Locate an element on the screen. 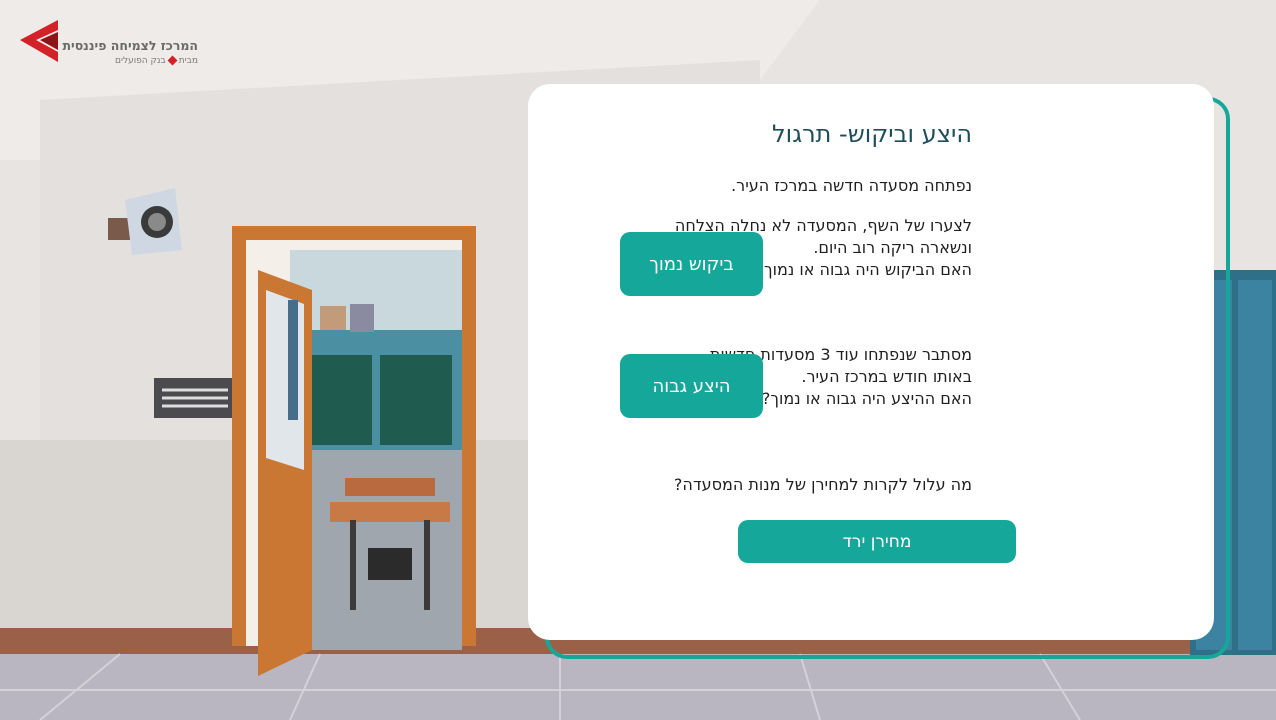 This screenshot has width=1276, height=720. logo-subtitle-bank: בנק הפועלים is located at coordinates (140, 61).